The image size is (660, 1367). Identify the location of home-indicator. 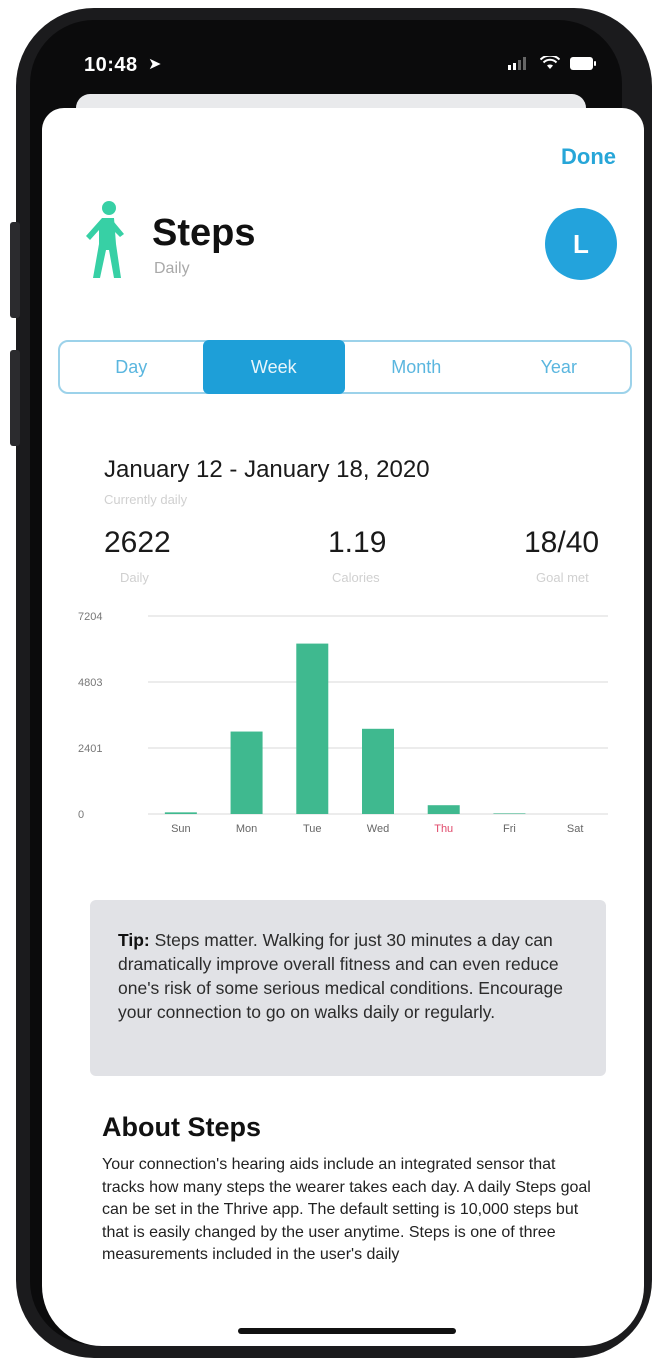
(347, 1331).